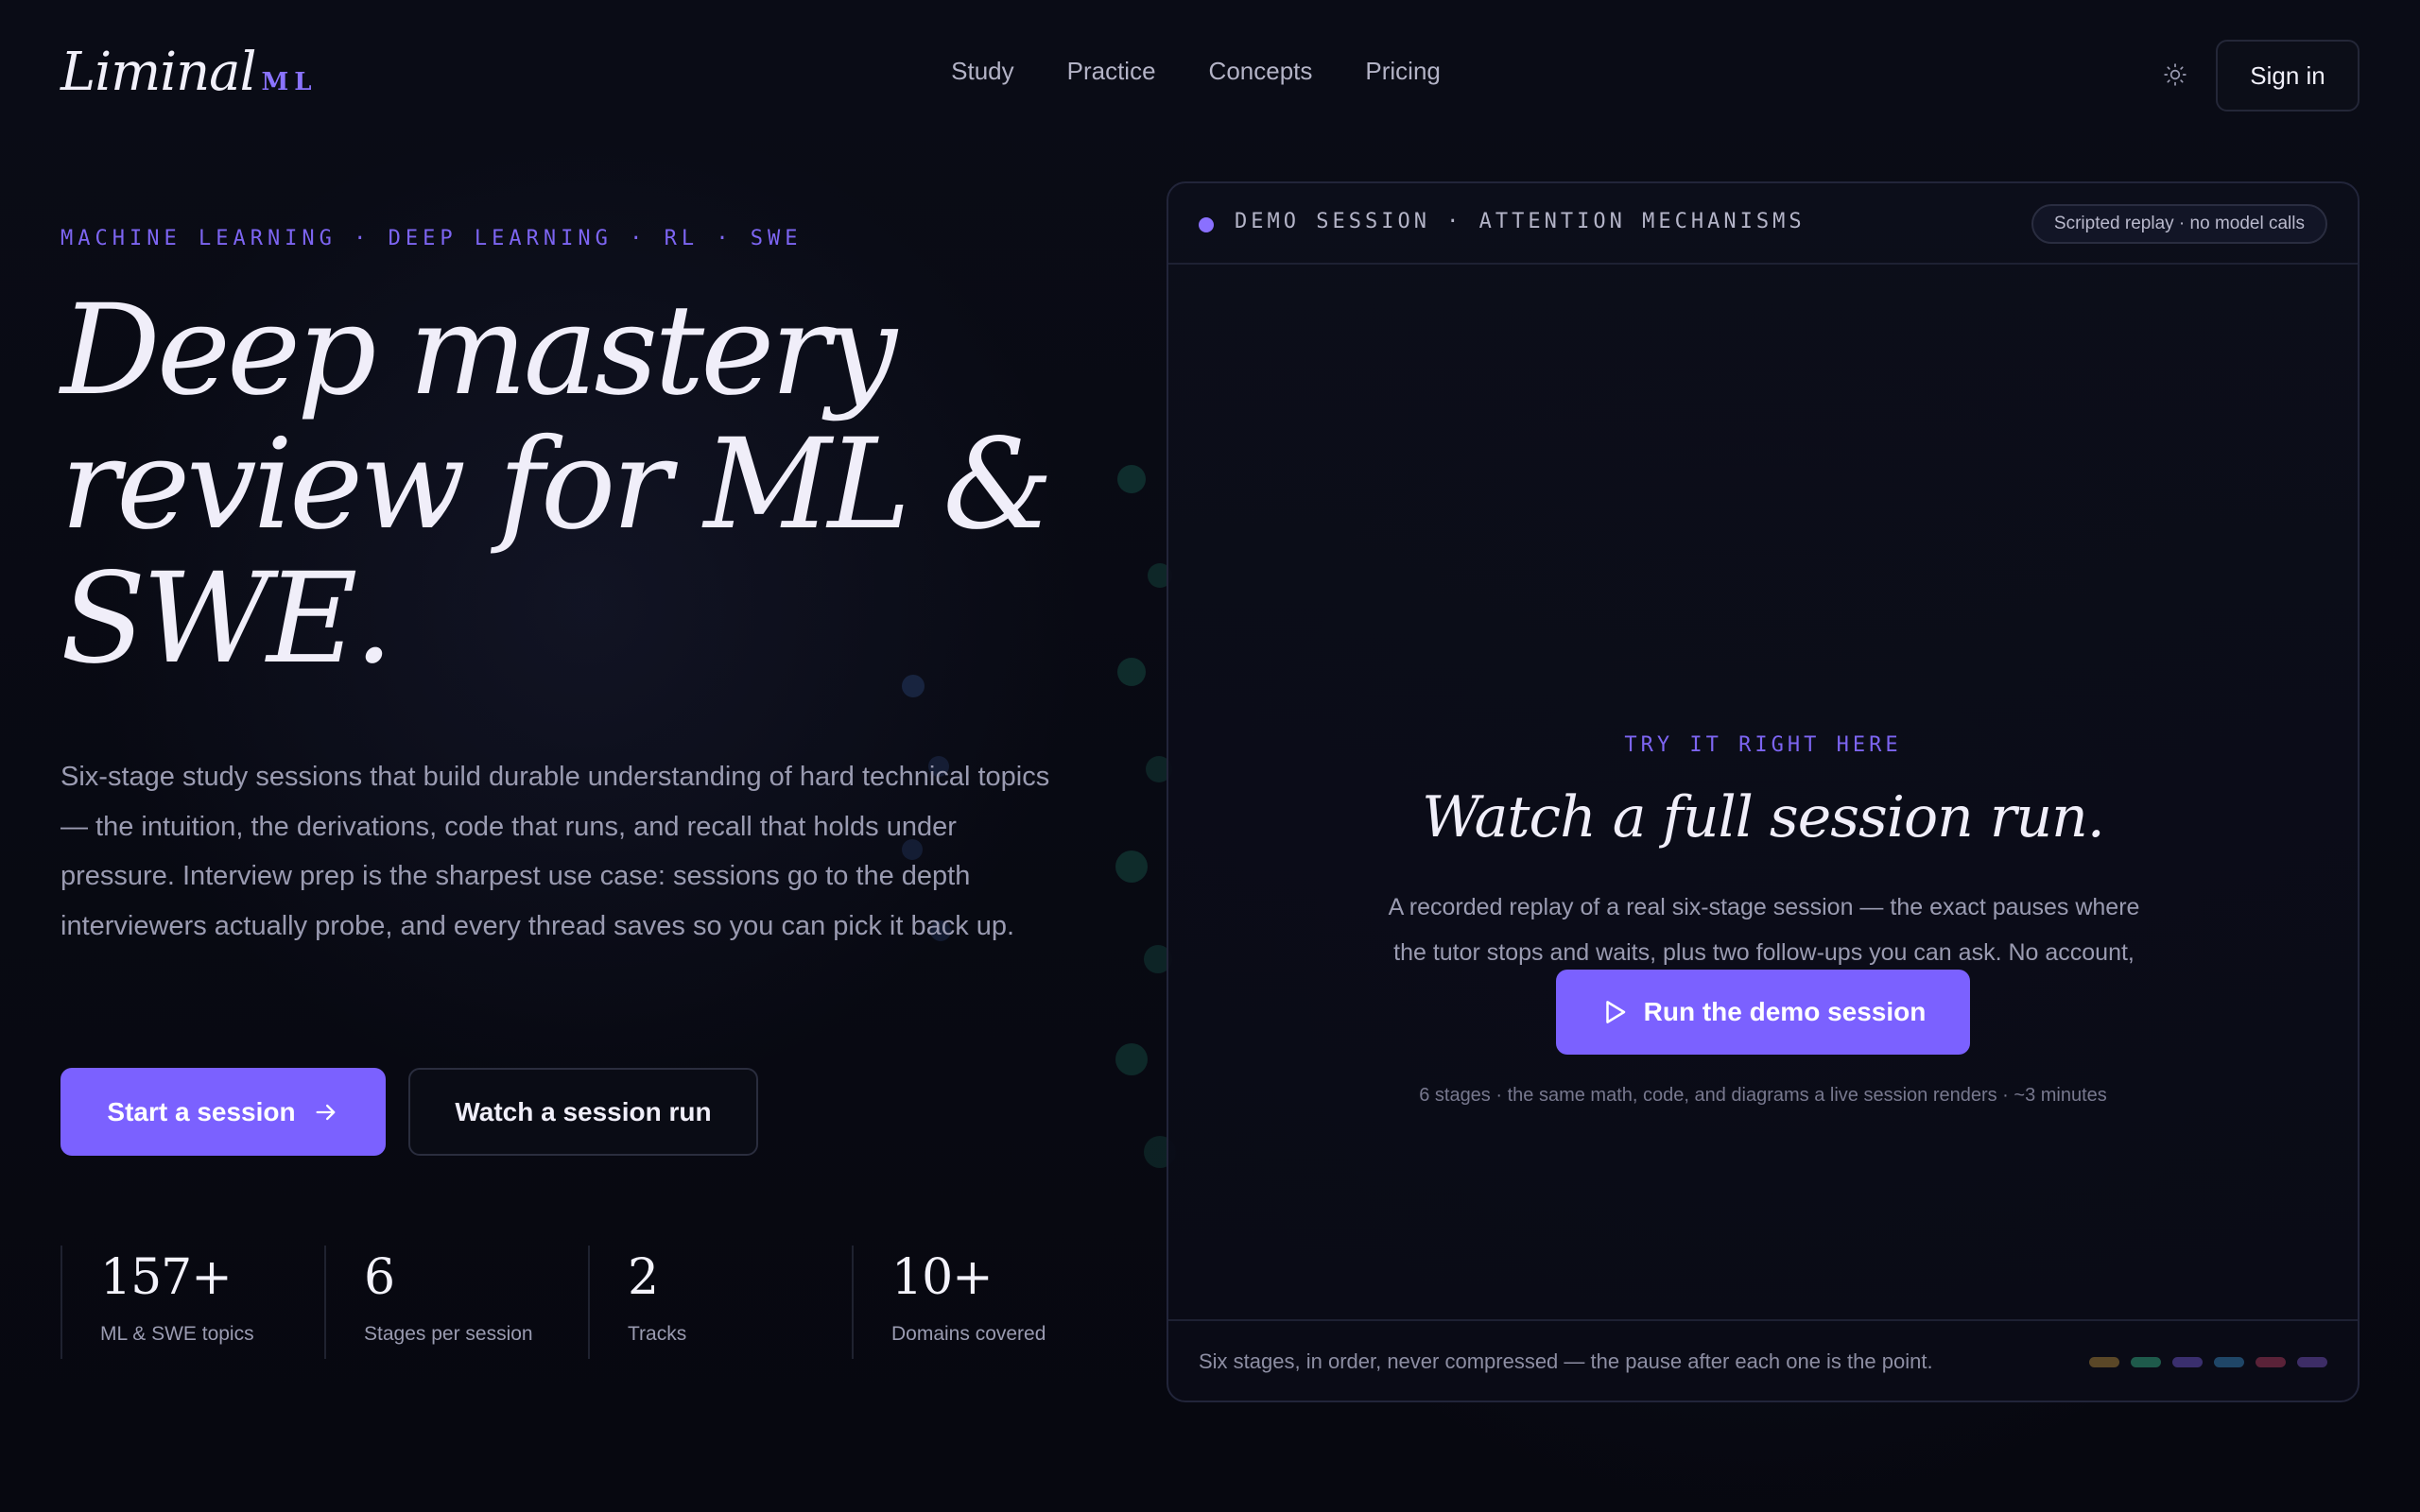 The width and height of the screenshot is (2420, 1512). I want to click on stat-value: 157+, so click(166, 1277).